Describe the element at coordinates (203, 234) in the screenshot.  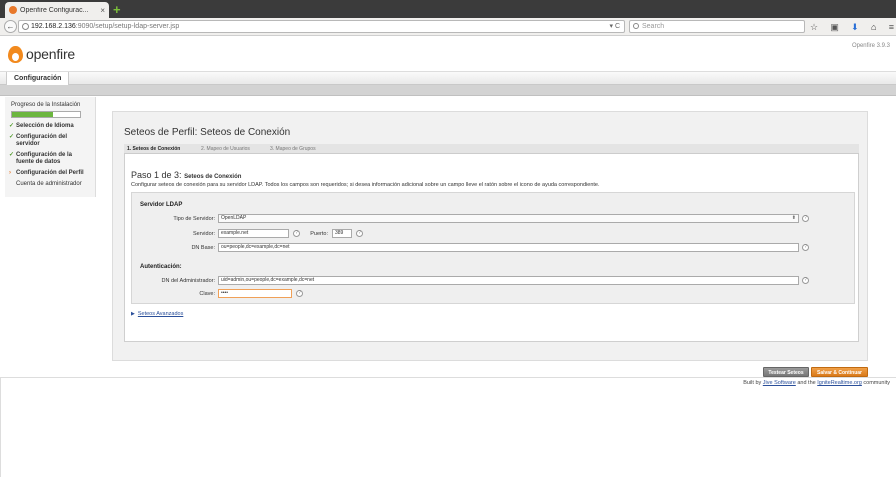
I see `server-label: Servidor:` at that location.